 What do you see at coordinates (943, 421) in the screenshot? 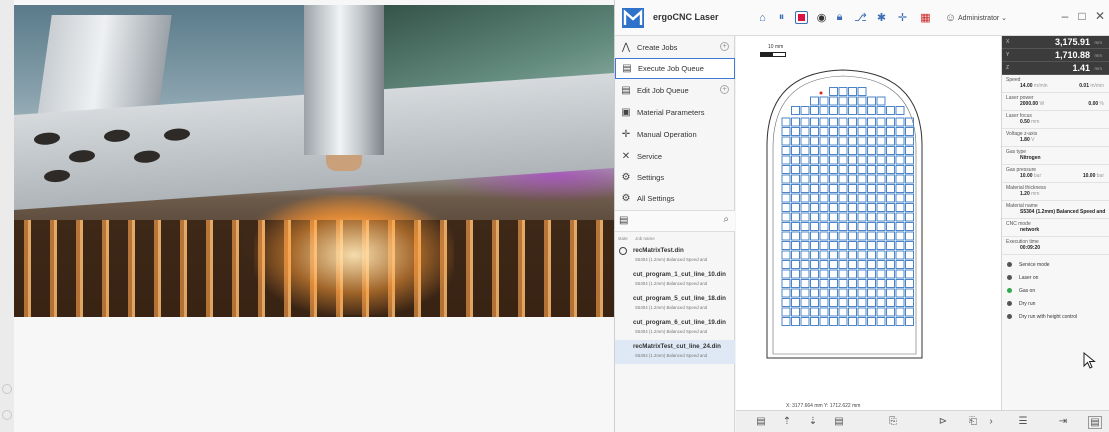
I see `play-step-icon: ⊳` at bounding box center [943, 421].